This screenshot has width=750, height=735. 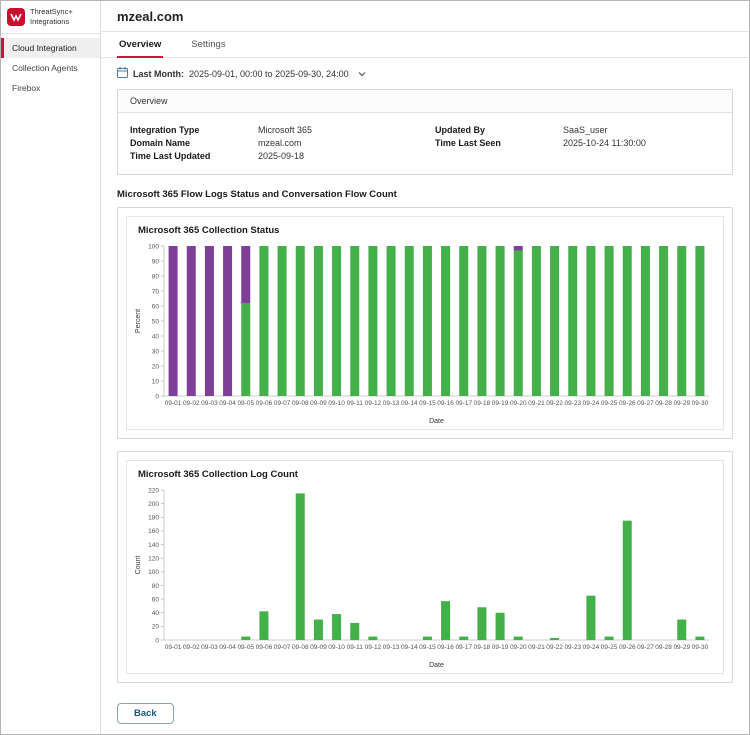 What do you see at coordinates (285, 130) in the screenshot?
I see `integration-type-value: Microsoft 365` at bounding box center [285, 130].